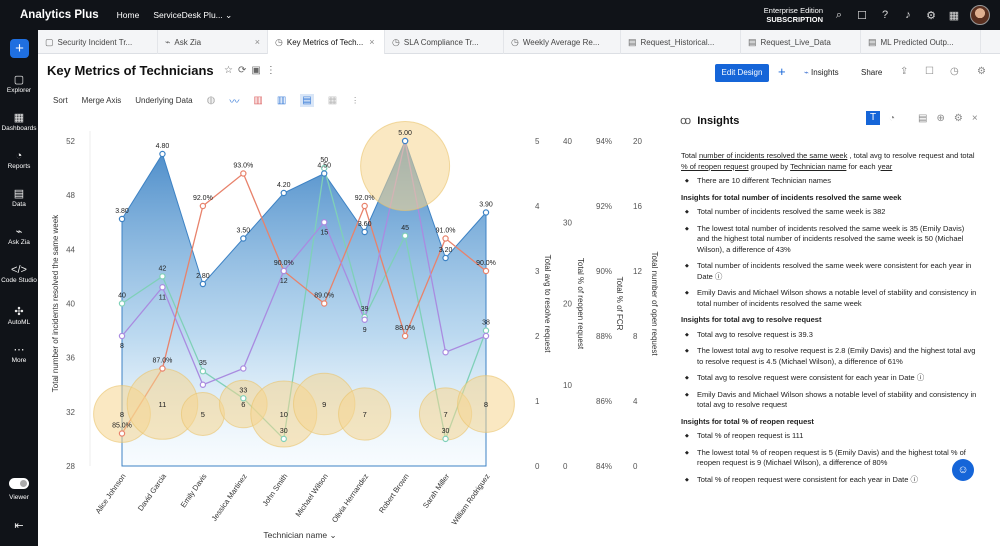 The height and width of the screenshot is (546, 1000). What do you see at coordinates (929, 71) in the screenshot?
I see `comment-icon: ☐` at bounding box center [929, 71].